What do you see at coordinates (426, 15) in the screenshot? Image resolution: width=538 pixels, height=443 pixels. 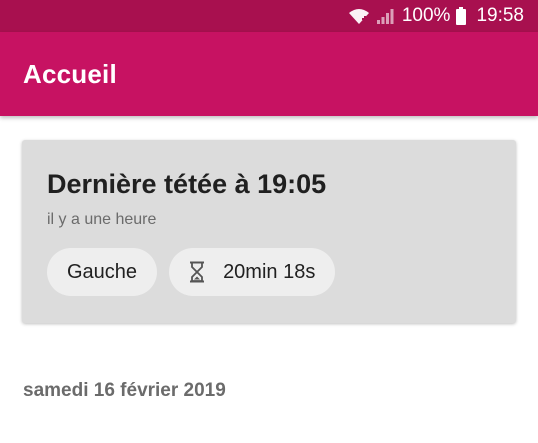 I see `battery-percent: 100%` at bounding box center [426, 15].